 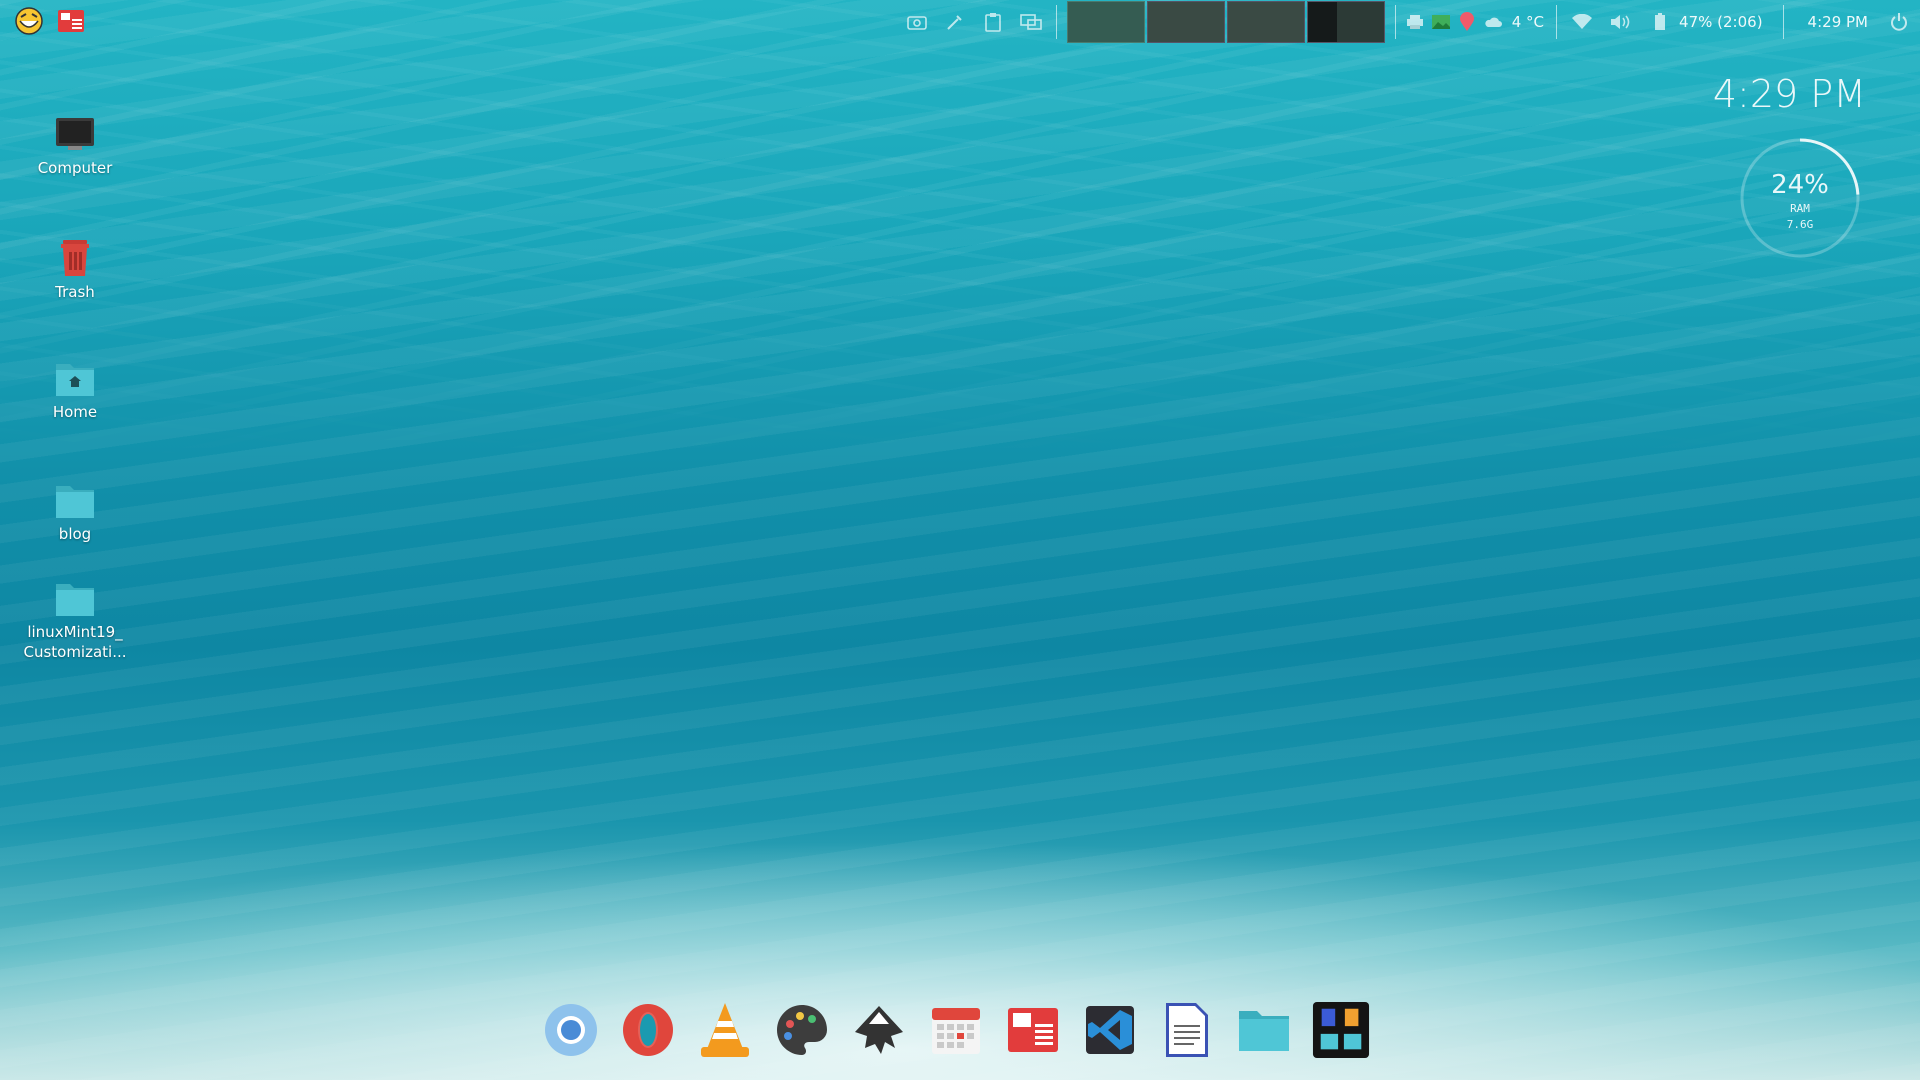 What do you see at coordinates (1899, 22) in the screenshot?
I see `power-icon` at bounding box center [1899, 22].